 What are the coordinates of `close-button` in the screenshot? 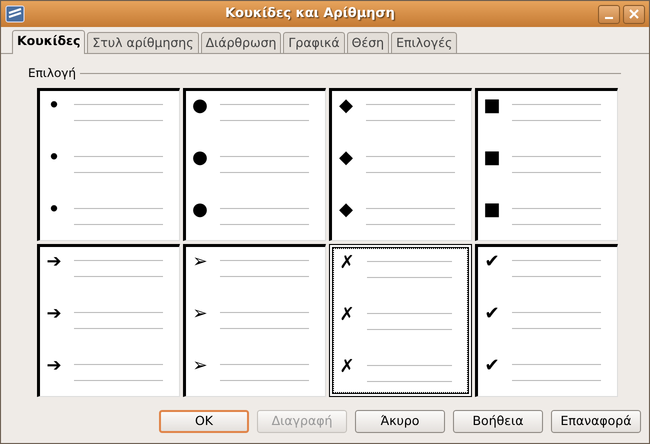 It's located at (634, 14).